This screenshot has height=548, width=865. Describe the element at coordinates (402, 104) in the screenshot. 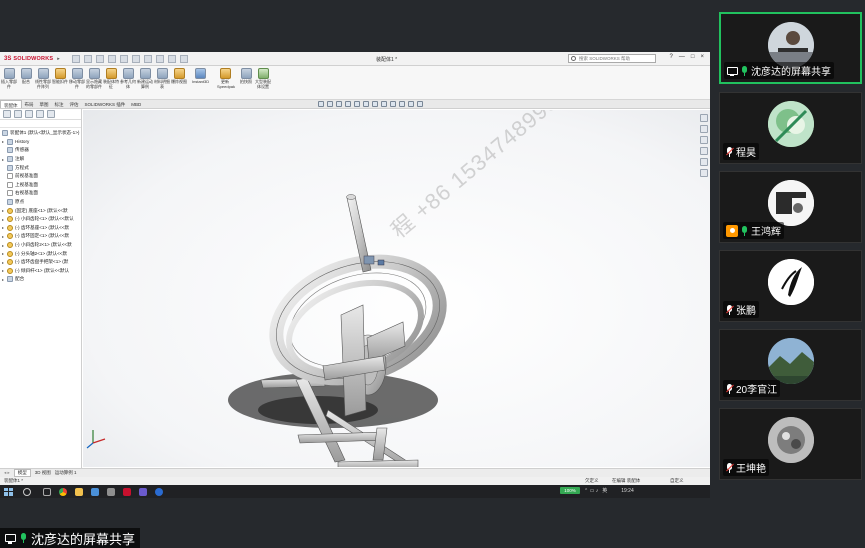

I see `apply-scene-icon` at that location.